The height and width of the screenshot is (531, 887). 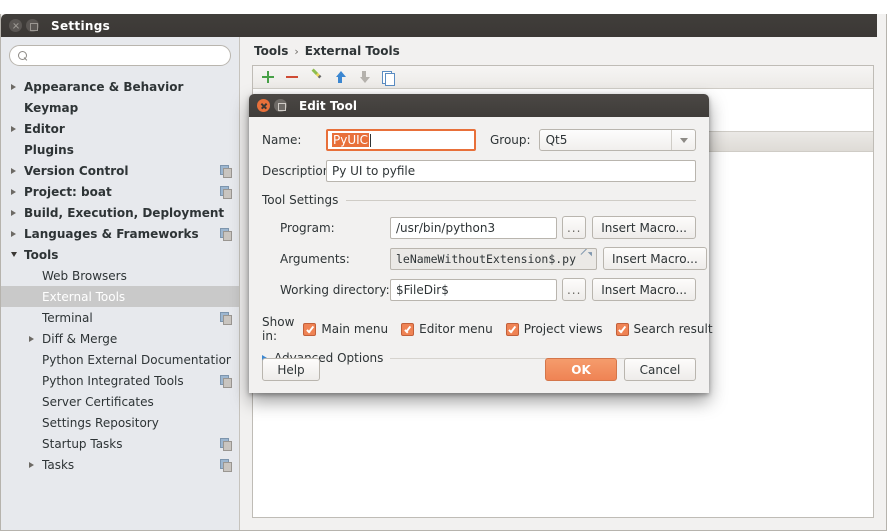 I want to click on checkbox-project-views, so click(x=512, y=329).